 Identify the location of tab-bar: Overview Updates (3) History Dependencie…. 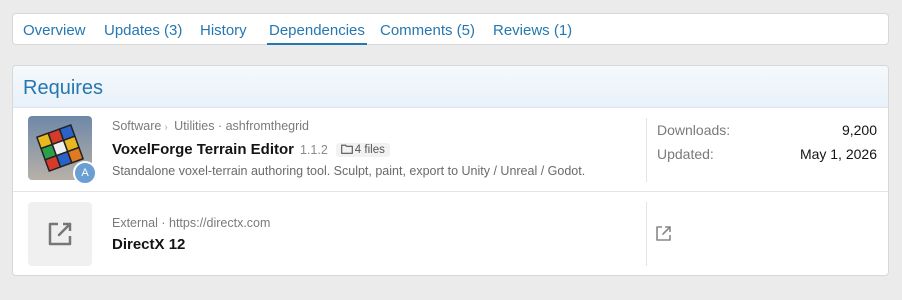
(450, 29).